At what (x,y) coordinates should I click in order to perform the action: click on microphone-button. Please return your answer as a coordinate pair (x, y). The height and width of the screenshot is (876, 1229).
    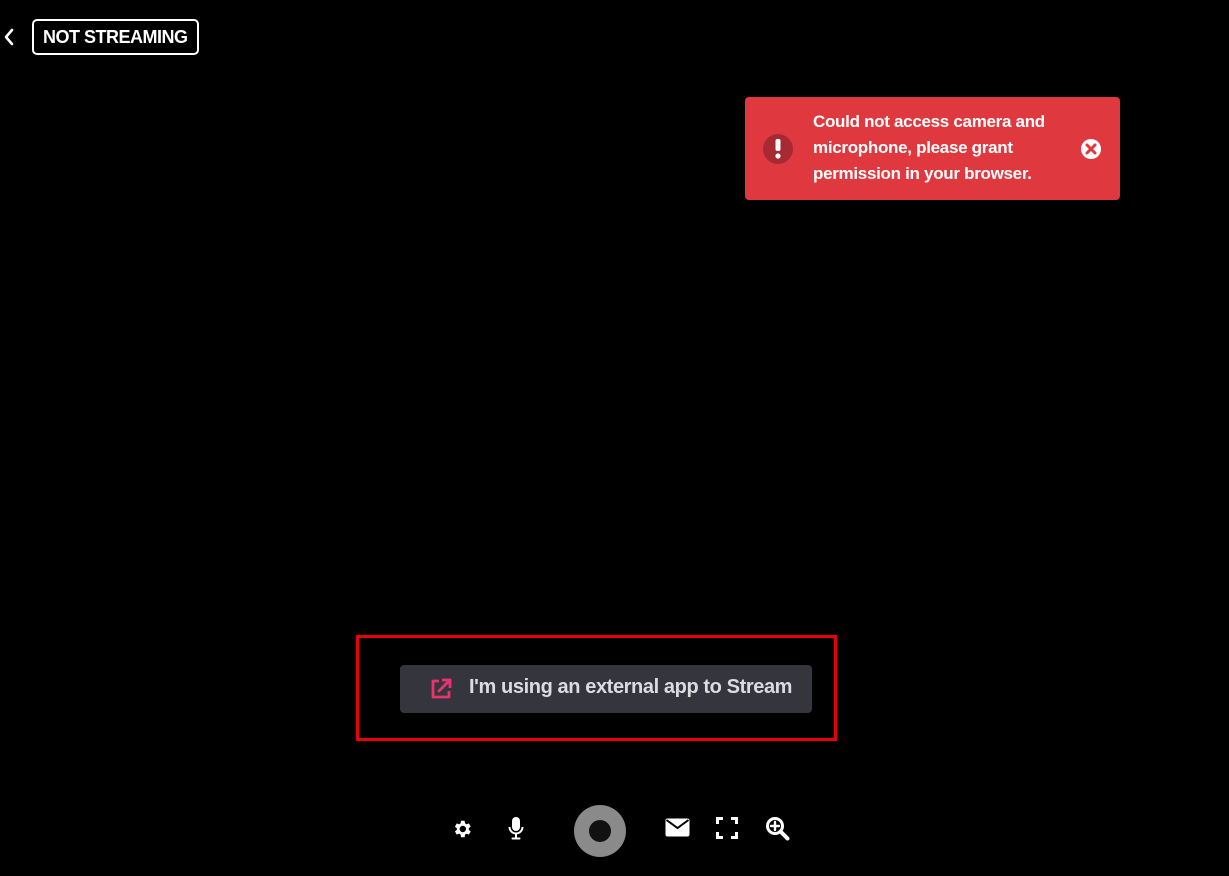
    Looking at the image, I should click on (516, 828).